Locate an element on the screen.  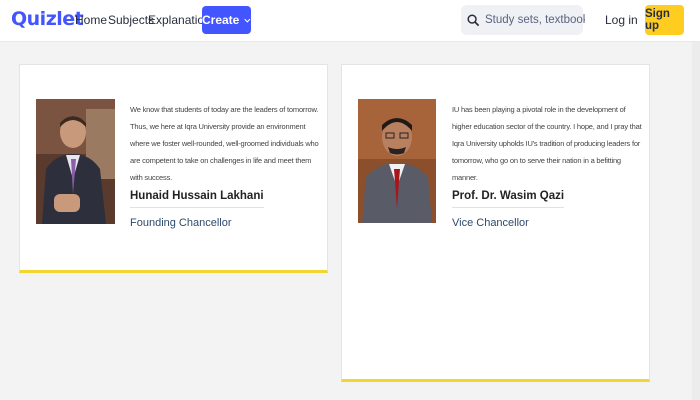
vice-chancellor-photo is located at coordinates (397, 161).